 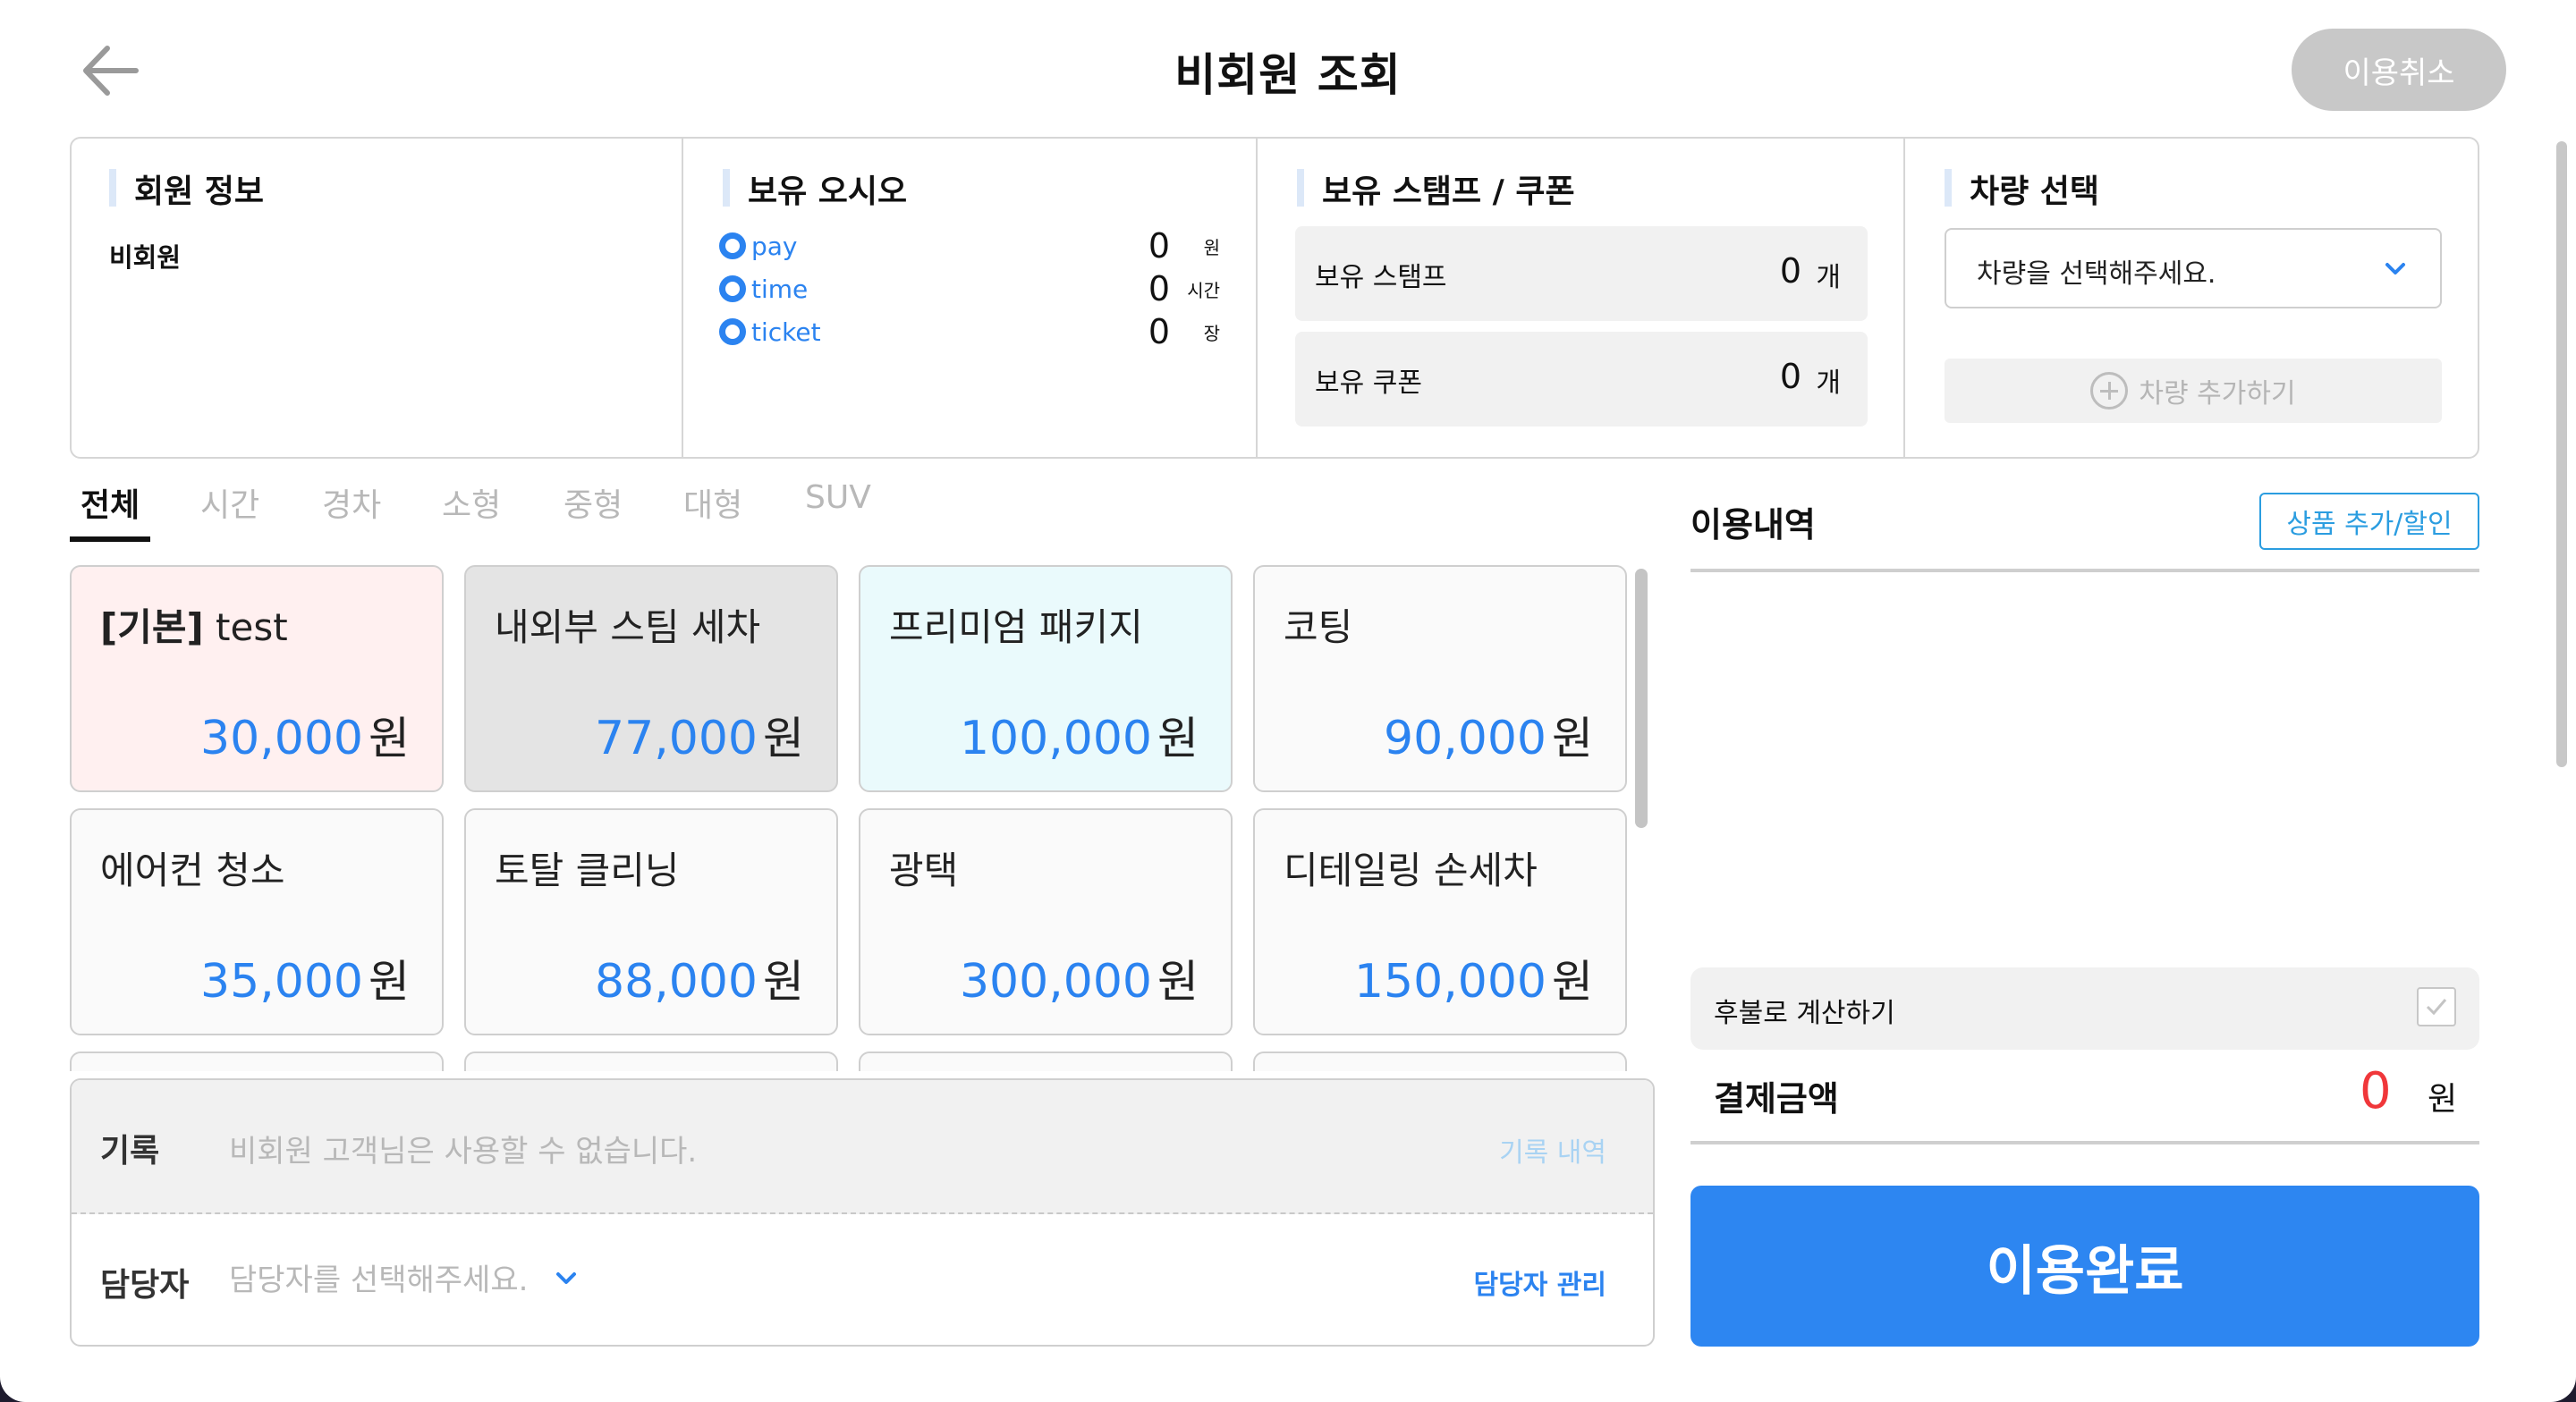 What do you see at coordinates (305, 738) in the screenshot?
I see `product-price: 30,000 원` at bounding box center [305, 738].